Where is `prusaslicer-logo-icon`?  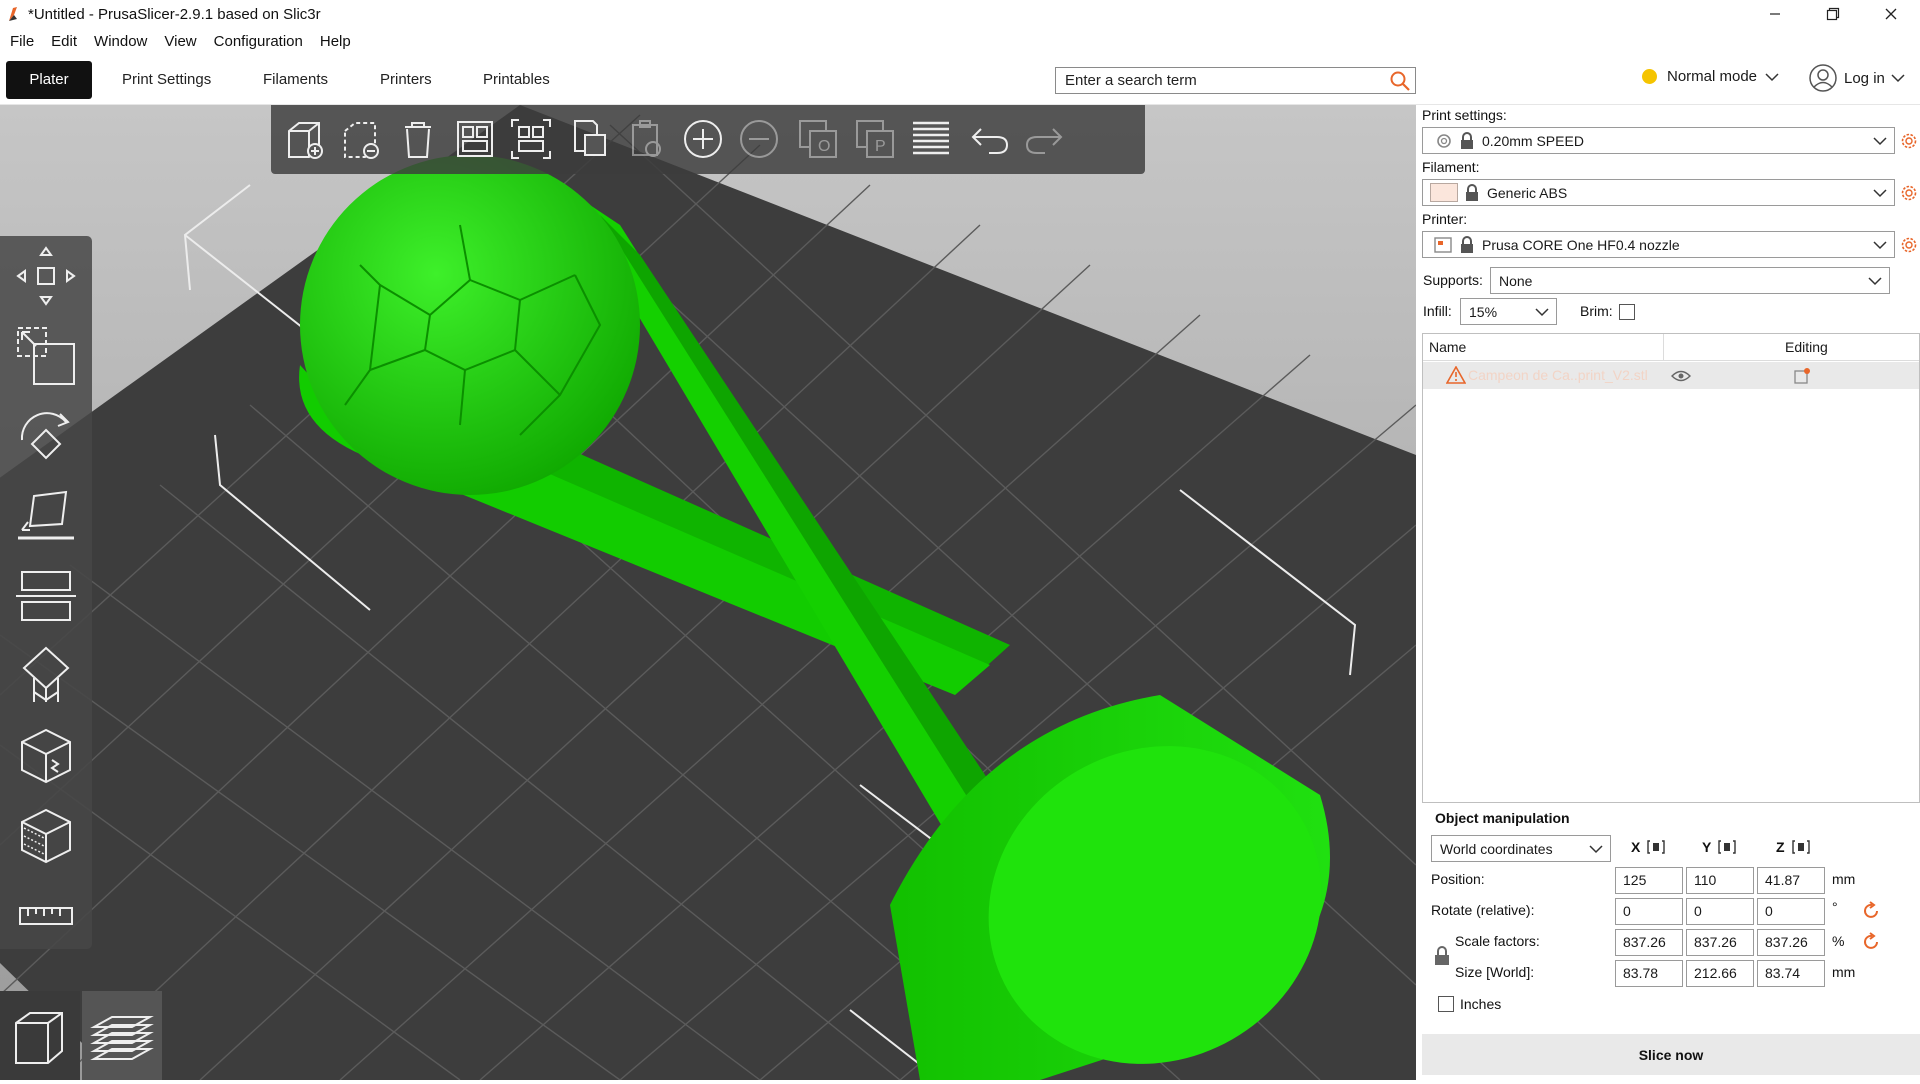
prusaslicer-logo-icon is located at coordinates (13, 14).